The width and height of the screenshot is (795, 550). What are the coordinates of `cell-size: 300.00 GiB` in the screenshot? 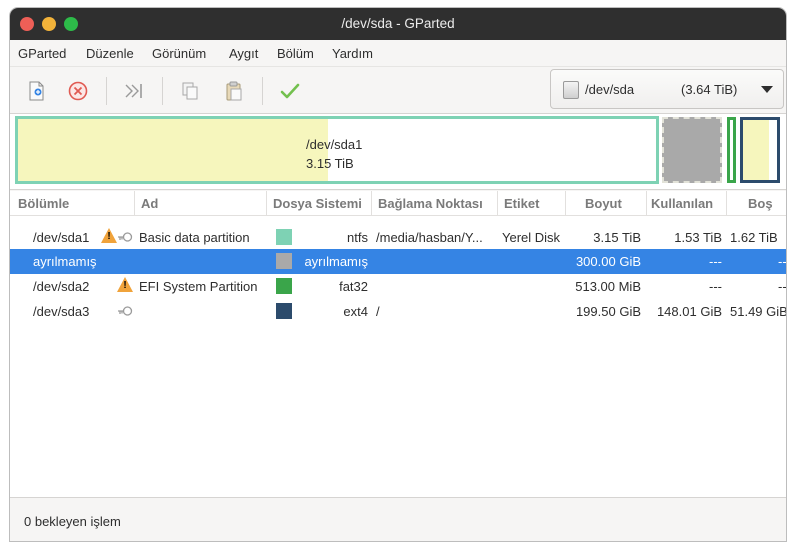 It's located at (608, 261).